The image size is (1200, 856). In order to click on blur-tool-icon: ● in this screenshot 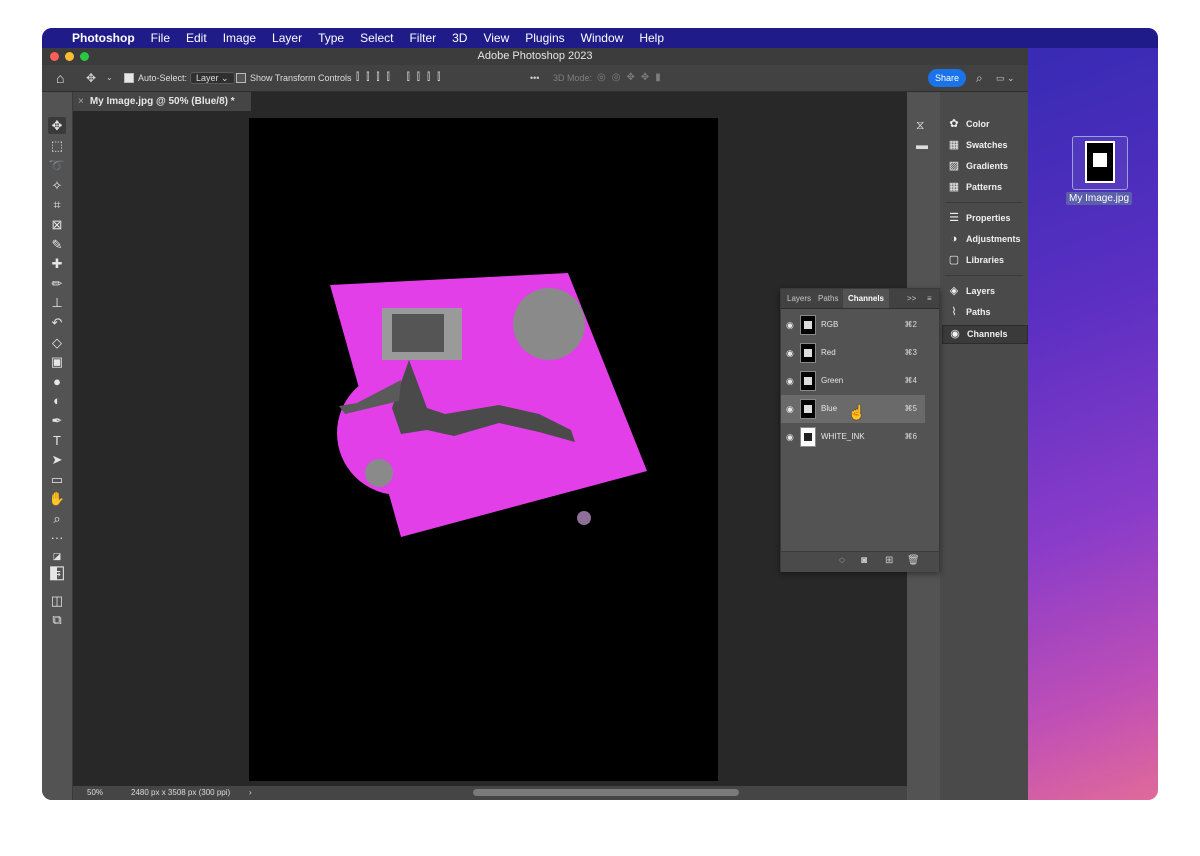, I will do `click(57, 381)`.